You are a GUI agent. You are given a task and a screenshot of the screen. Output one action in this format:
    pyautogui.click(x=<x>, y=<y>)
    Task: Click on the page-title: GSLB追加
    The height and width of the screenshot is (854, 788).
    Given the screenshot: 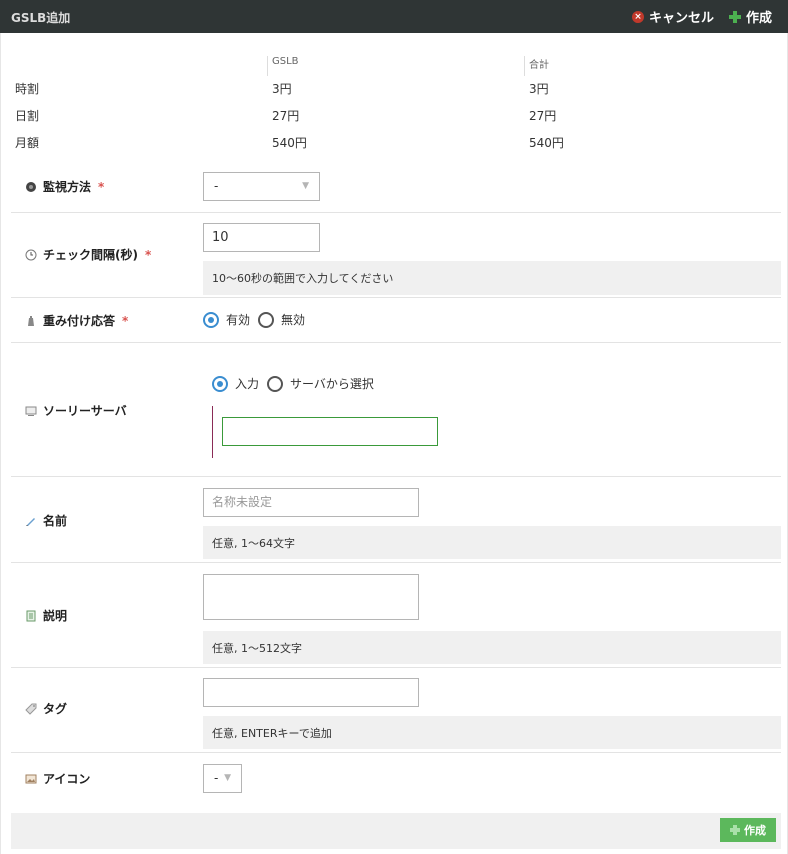 What is the action you would take?
    pyautogui.click(x=41, y=18)
    